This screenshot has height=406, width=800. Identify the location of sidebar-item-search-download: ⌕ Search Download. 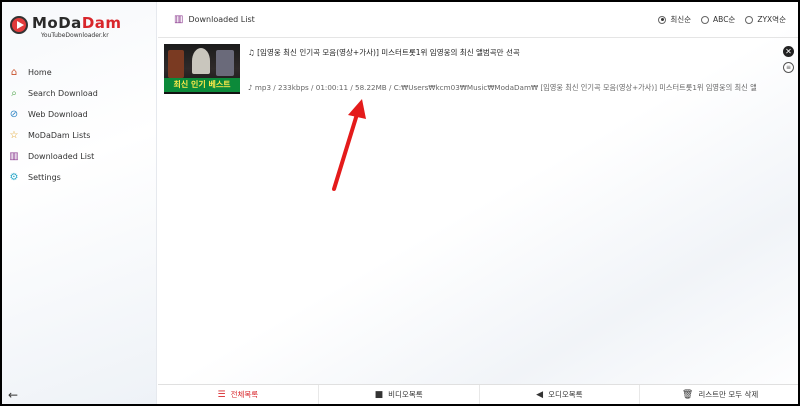
(80, 93).